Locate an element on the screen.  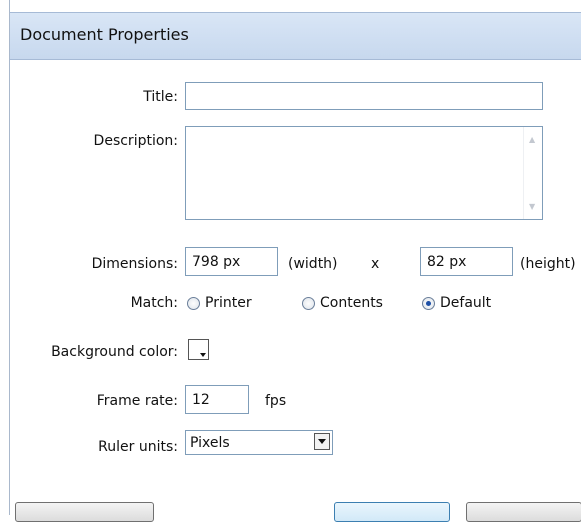
width-unit-label: (width) is located at coordinates (313, 264).